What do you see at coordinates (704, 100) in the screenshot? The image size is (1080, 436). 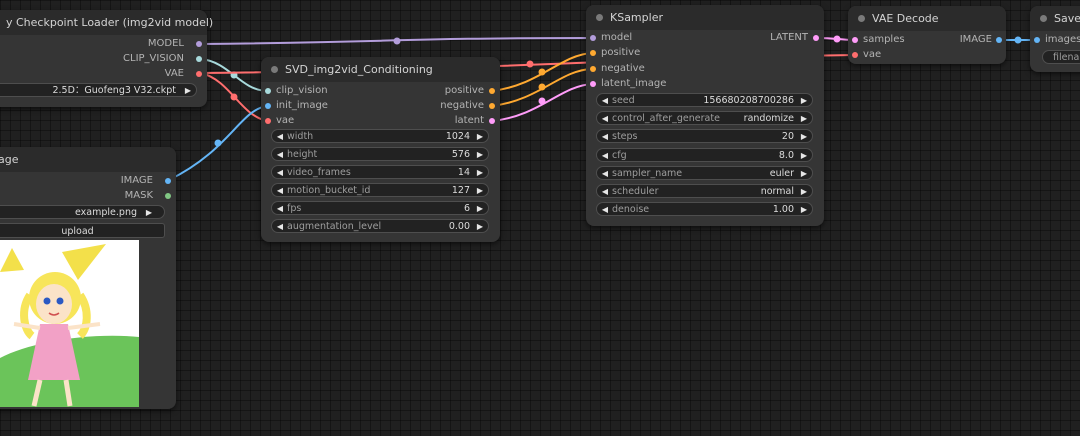 I see `seed-widget: ◀ seed 156680208700286 ▶` at bounding box center [704, 100].